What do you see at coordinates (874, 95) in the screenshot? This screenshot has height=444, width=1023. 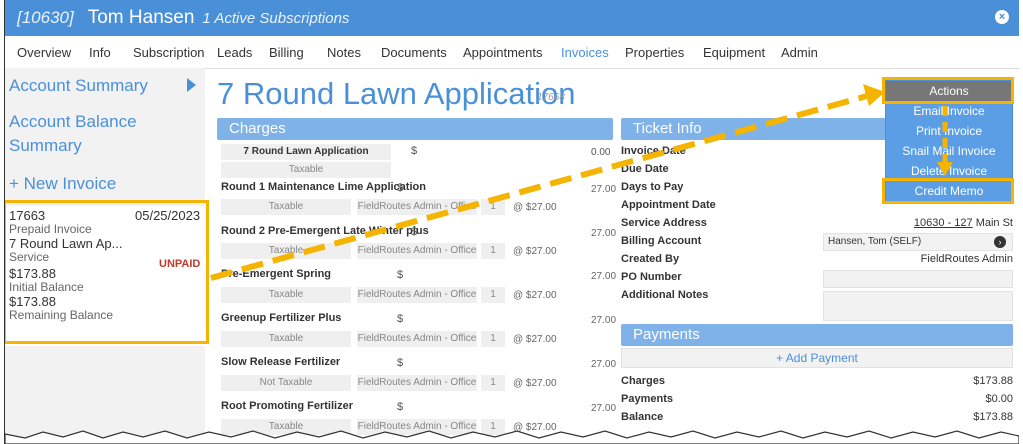 I see `arrow-head-actions` at bounding box center [874, 95].